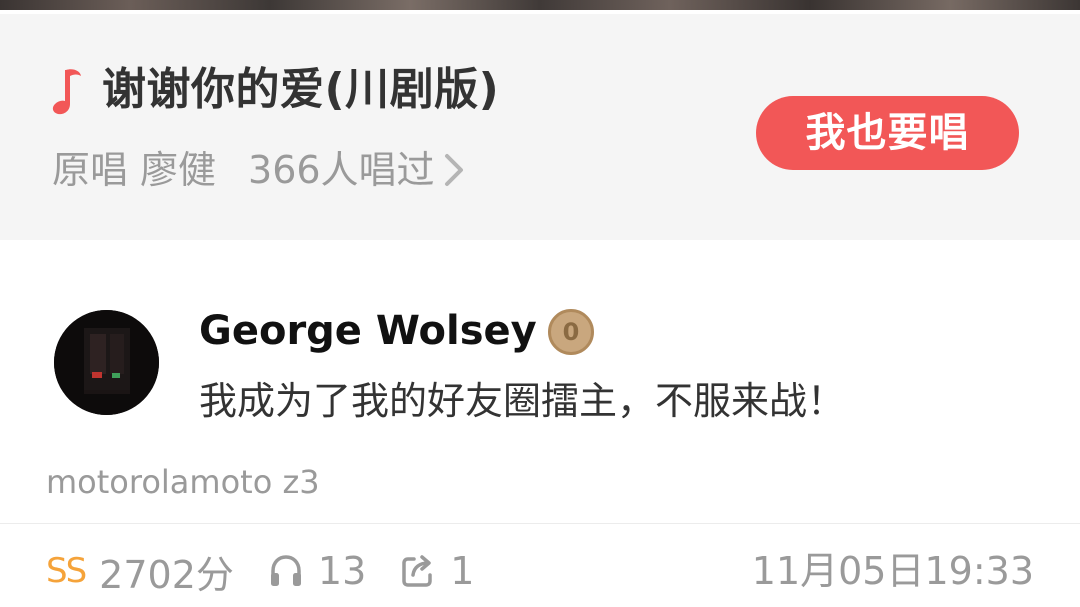 The image size is (1080, 607). Describe the element at coordinates (285, 570) in the screenshot. I see `headphones-icon` at that location.